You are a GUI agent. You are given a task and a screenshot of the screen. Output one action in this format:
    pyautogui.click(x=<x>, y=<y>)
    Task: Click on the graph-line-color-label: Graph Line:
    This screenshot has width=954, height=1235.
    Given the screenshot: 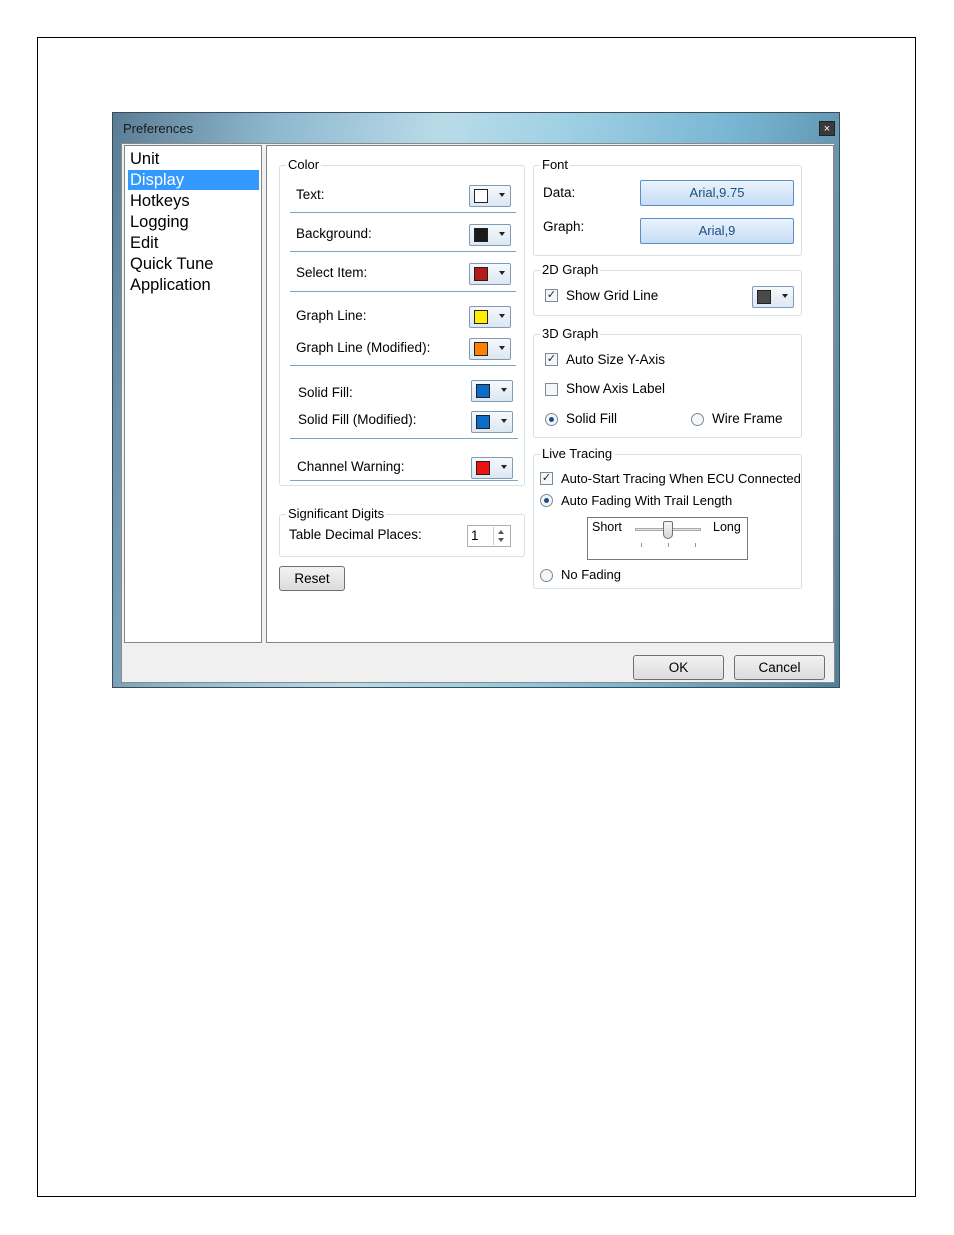 What is the action you would take?
    pyautogui.click(x=331, y=315)
    